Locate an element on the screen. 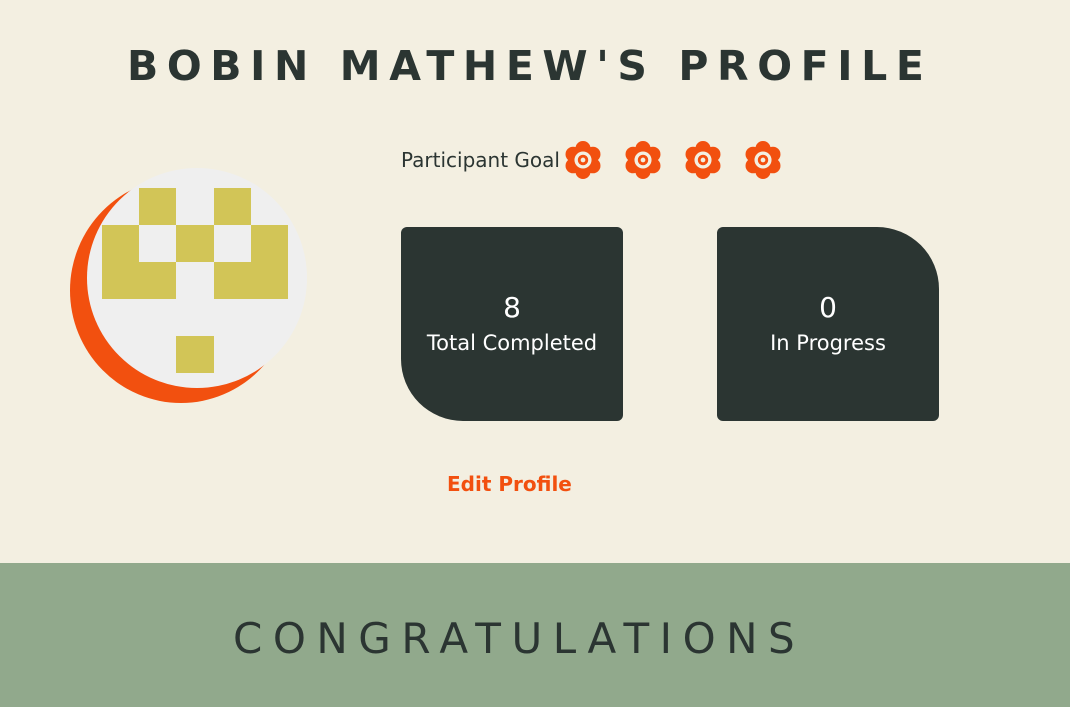 Image resolution: width=1070 pixels, height=707 pixels. page-title: BOBIN MATHEW'S PROFILE is located at coordinates (530, 66).